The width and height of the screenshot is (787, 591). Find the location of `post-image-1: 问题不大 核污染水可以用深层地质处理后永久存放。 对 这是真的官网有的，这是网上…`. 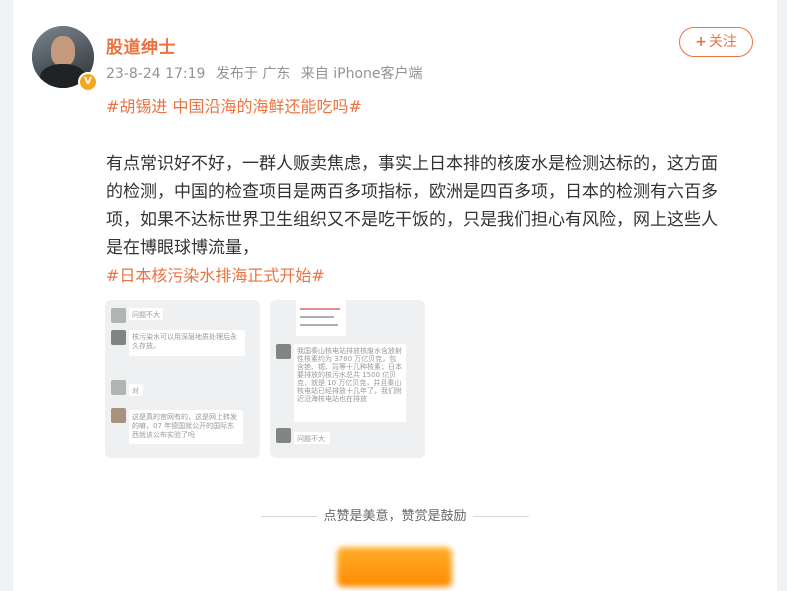

post-image-1: 问题不大 核污染水可以用深层地质处理后永久存放。 对 这是真的官网有的，这是网上… is located at coordinates (182, 379).